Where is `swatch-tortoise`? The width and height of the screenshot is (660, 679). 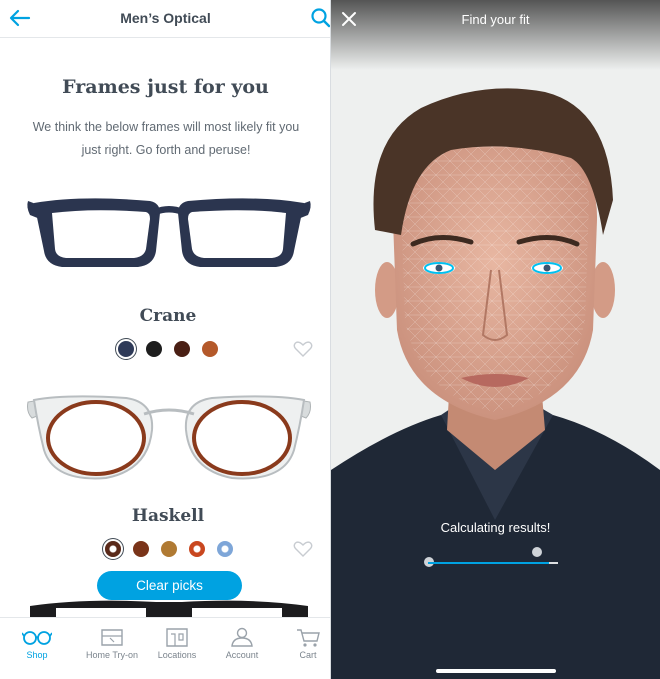 swatch-tortoise is located at coordinates (141, 549).